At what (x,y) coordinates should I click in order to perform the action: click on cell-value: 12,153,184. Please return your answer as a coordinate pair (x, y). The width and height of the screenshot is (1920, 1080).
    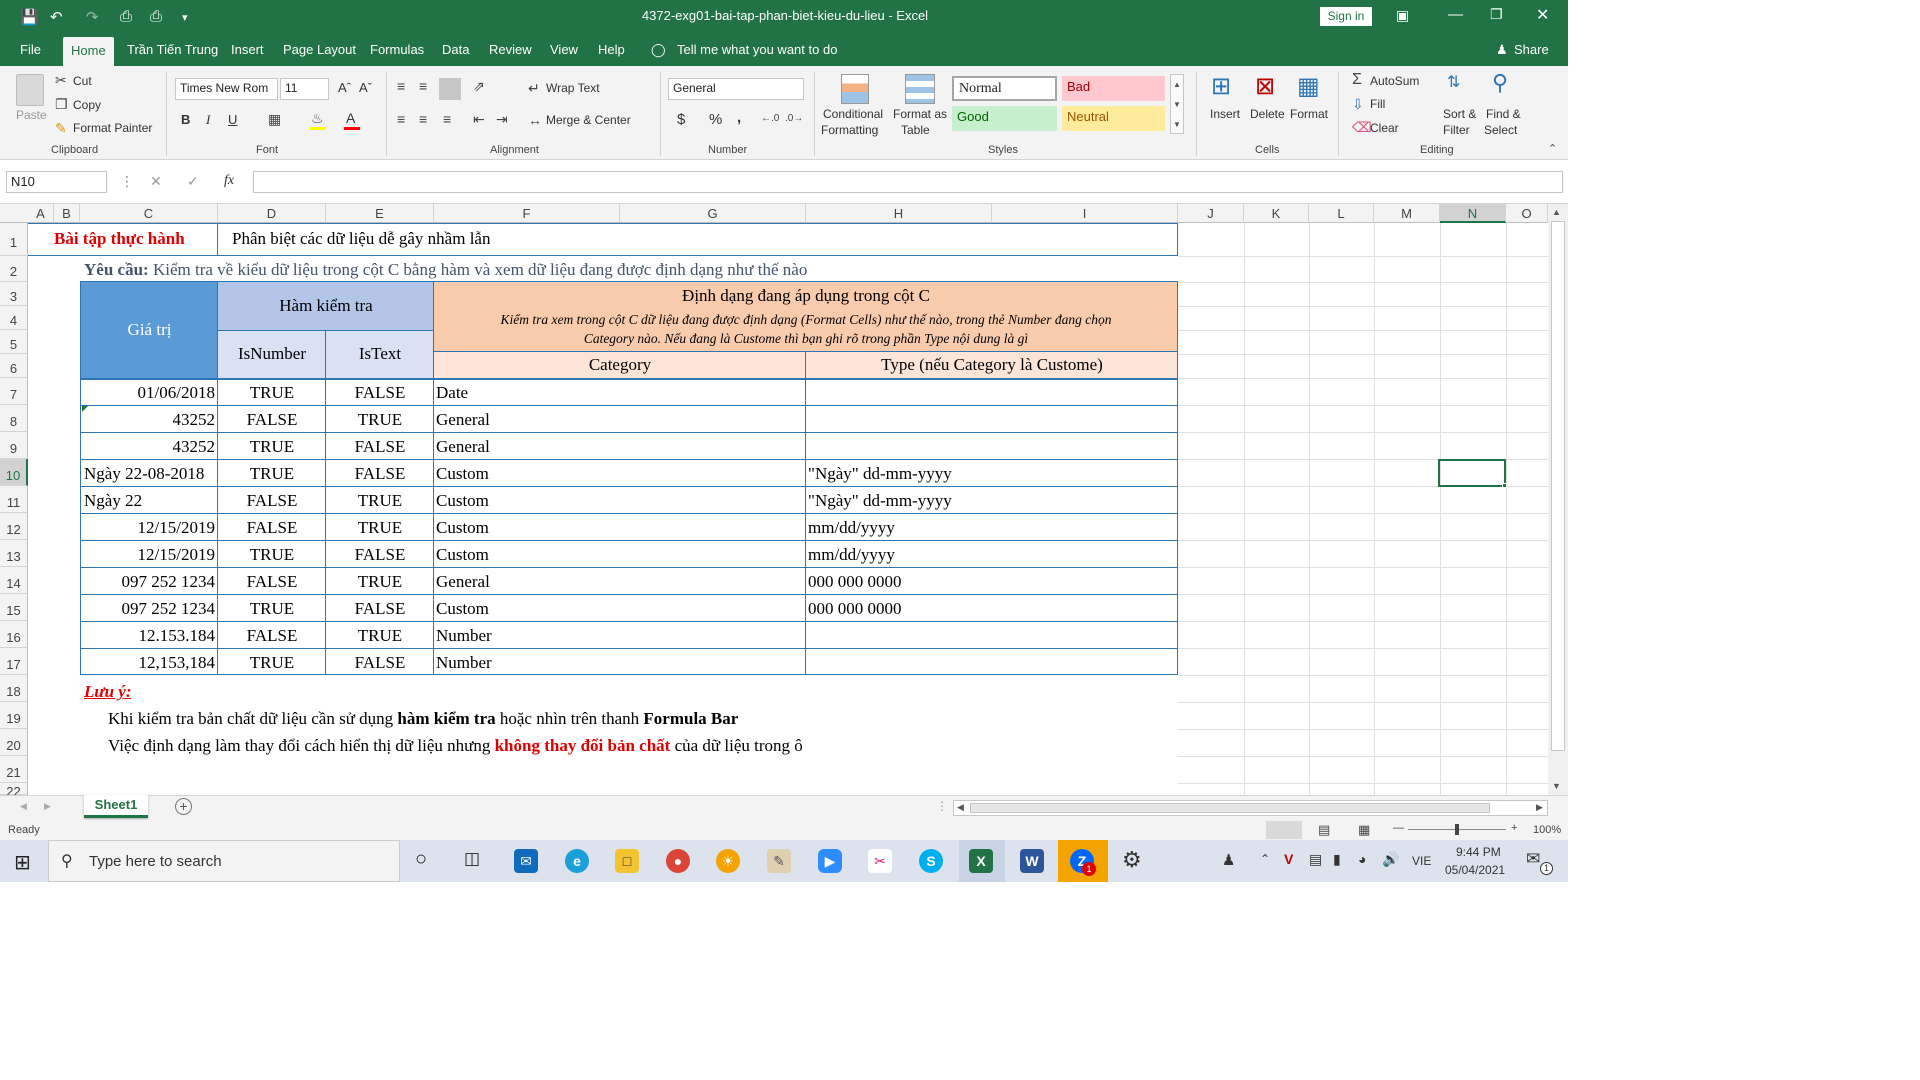
    Looking at the image, I should click on (148, 663).